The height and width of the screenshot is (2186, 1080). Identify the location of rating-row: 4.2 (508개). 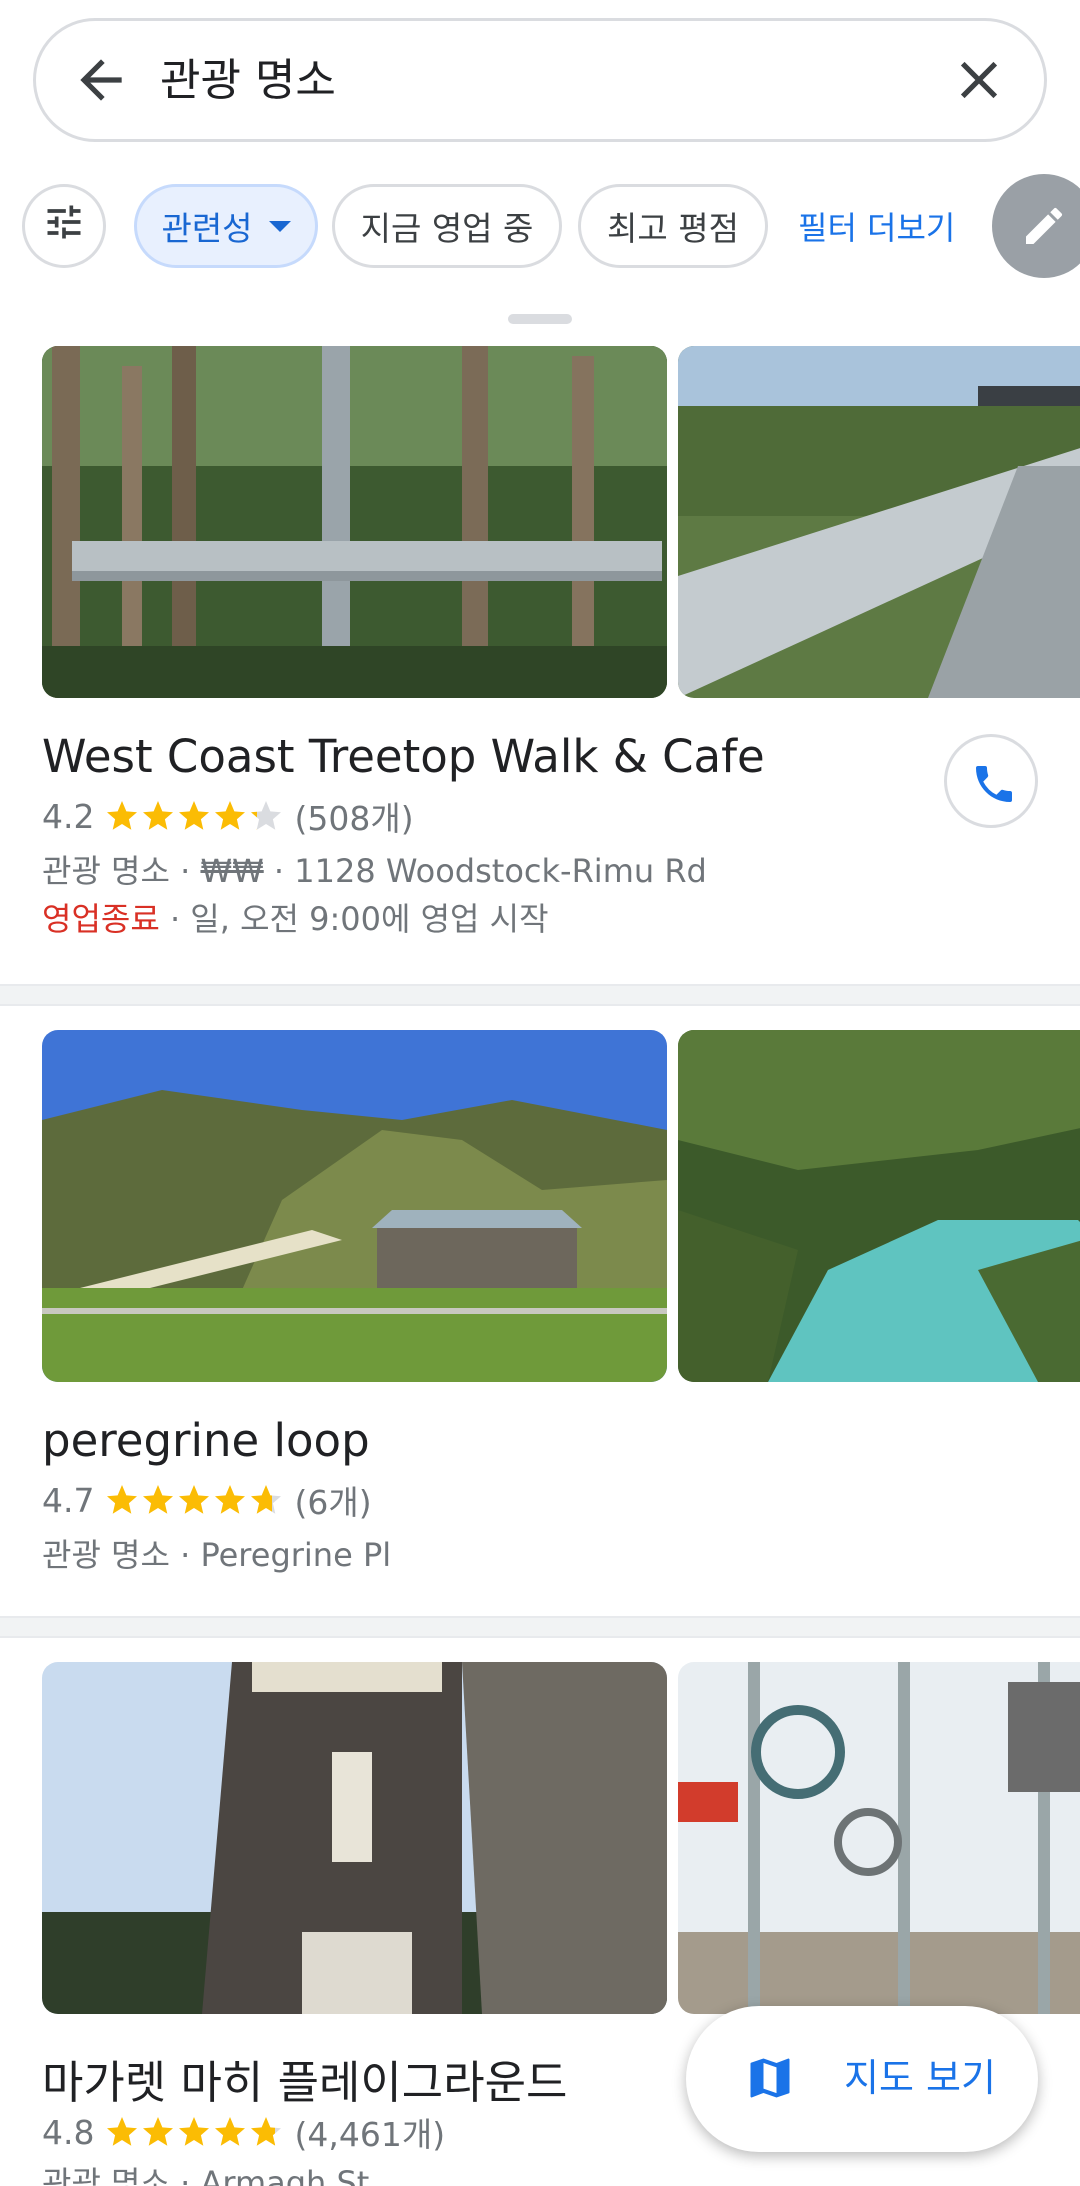
(228, 816).